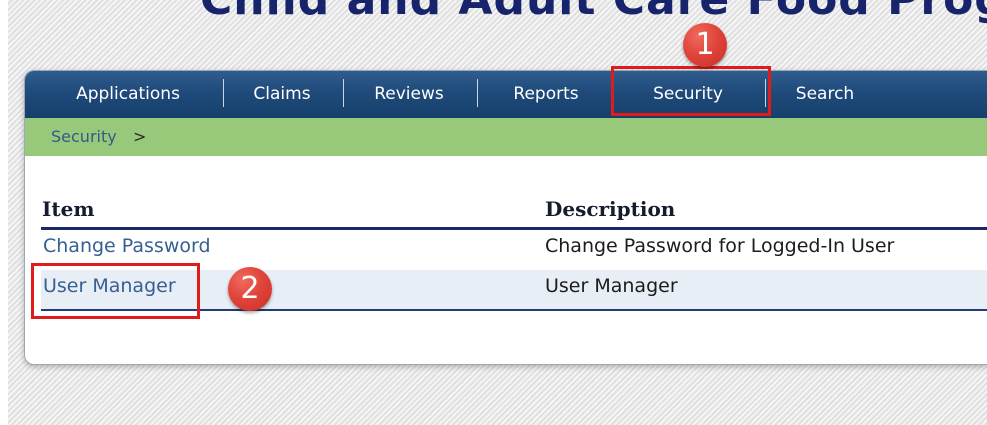 This screenshot has width=987, height=425. Describe the element at coordinates (250, 289) in the screenshot. I see `step-2-badge: 2` at that location.